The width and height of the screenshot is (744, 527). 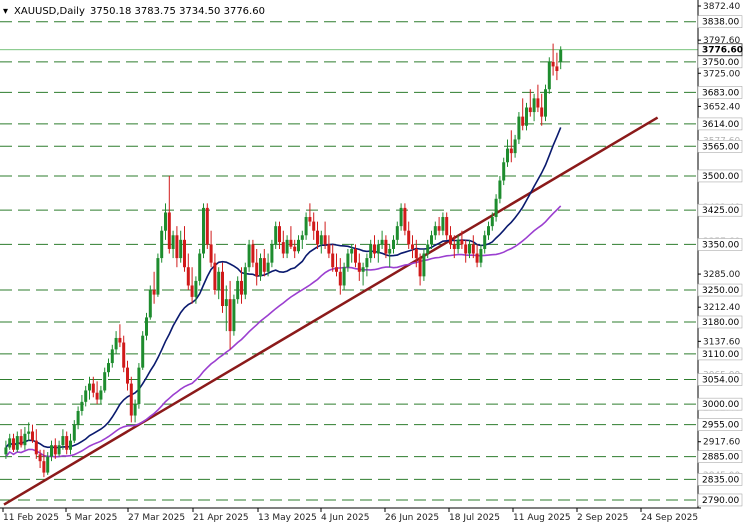 What do you see at coordinates (721, 7) in the screenshot?
I see `y-tick-label: 3872.40` at bounding box center [721, 7].